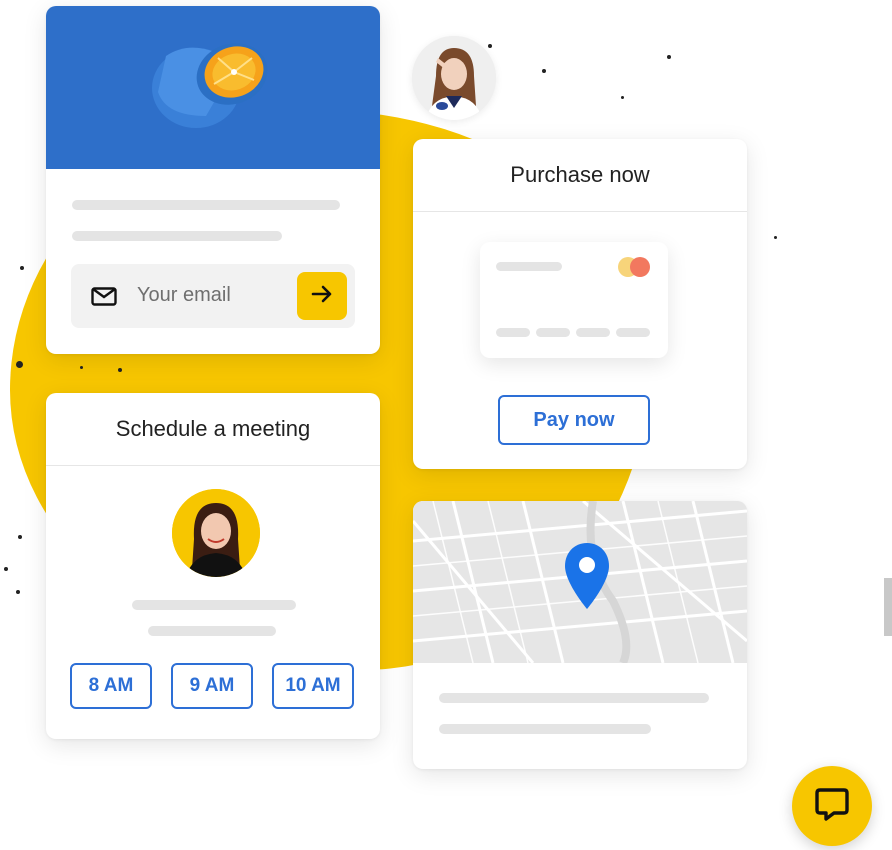  I want to click on chat-bubble-icon, so click(832, 806).